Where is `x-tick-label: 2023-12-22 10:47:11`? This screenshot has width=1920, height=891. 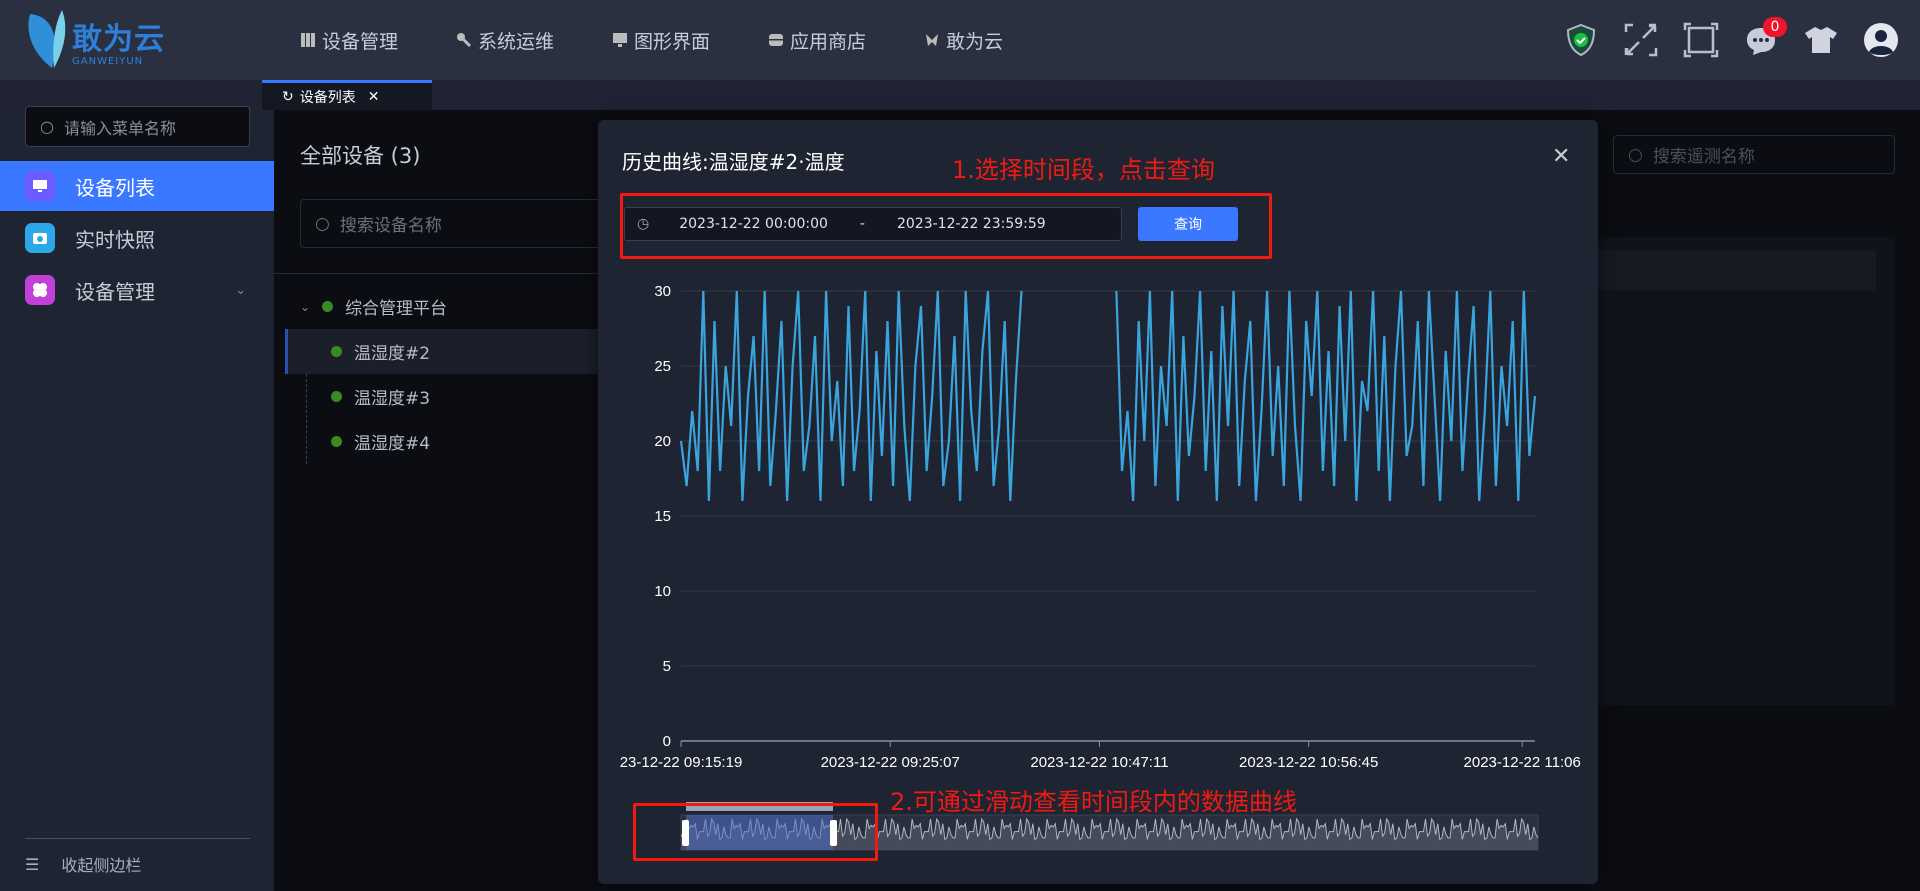
x-tick-label: 2023-12-22 10:47:11 is located at coordinates (1099, 762).